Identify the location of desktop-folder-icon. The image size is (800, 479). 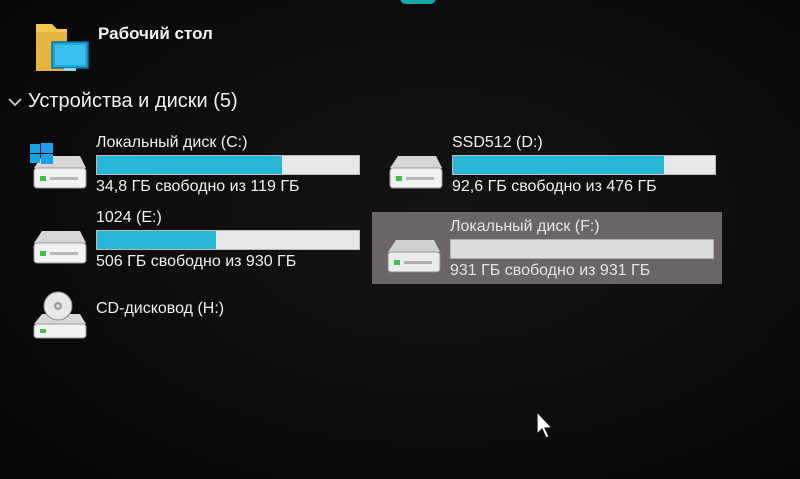
(62, 47).